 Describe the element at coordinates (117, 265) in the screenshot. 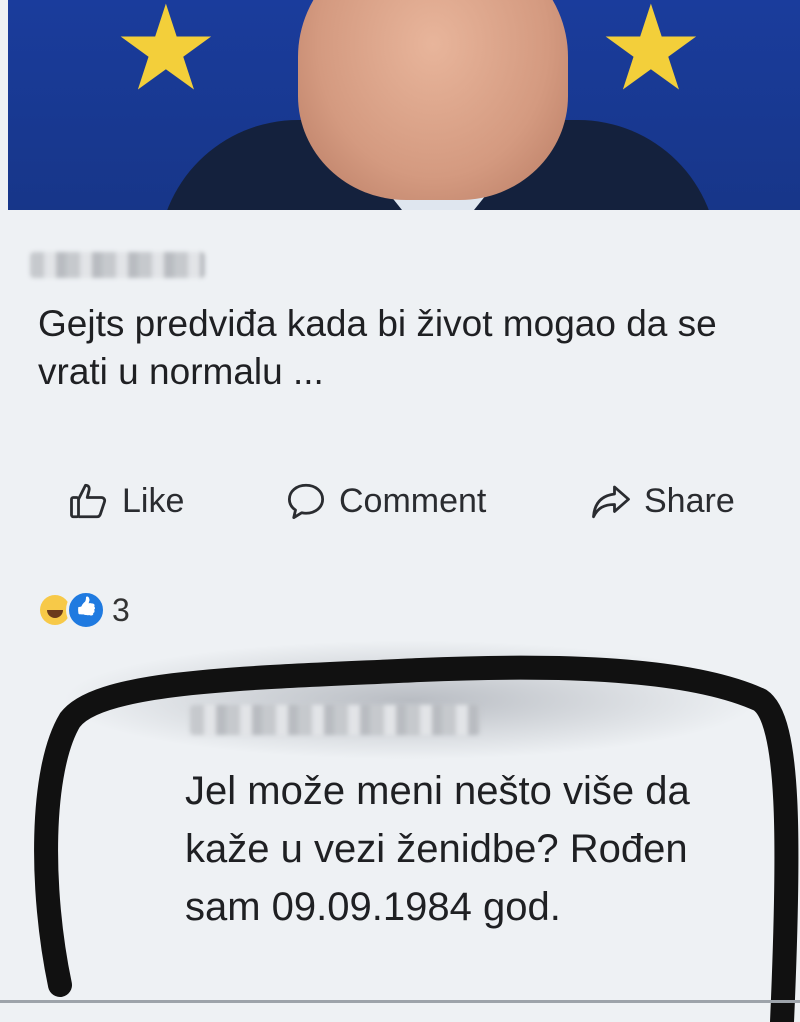

I see `blurred-author-name` at that location.